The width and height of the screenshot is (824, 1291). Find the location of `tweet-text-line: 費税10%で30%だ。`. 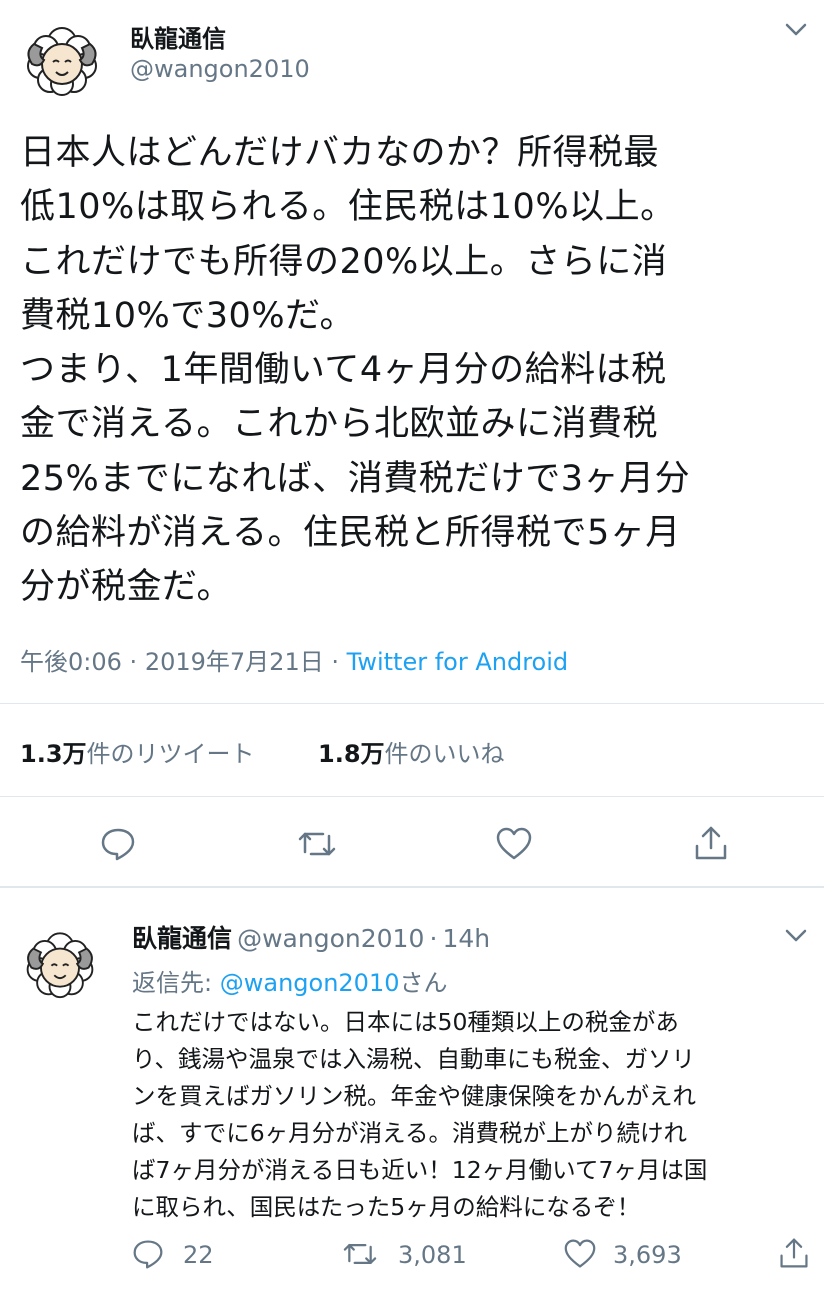

tweet-text-line: 費税10%で30%だ。 is located at coordinates (188, 315).